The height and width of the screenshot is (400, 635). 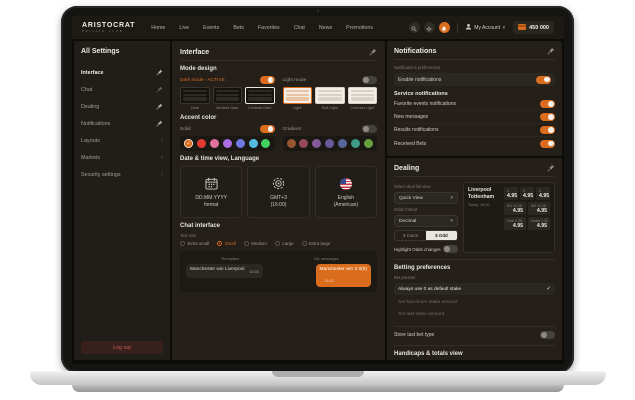 I want to click on odds-cell-w1: W1 +0.25 4.95, so click(x=515, y=208).